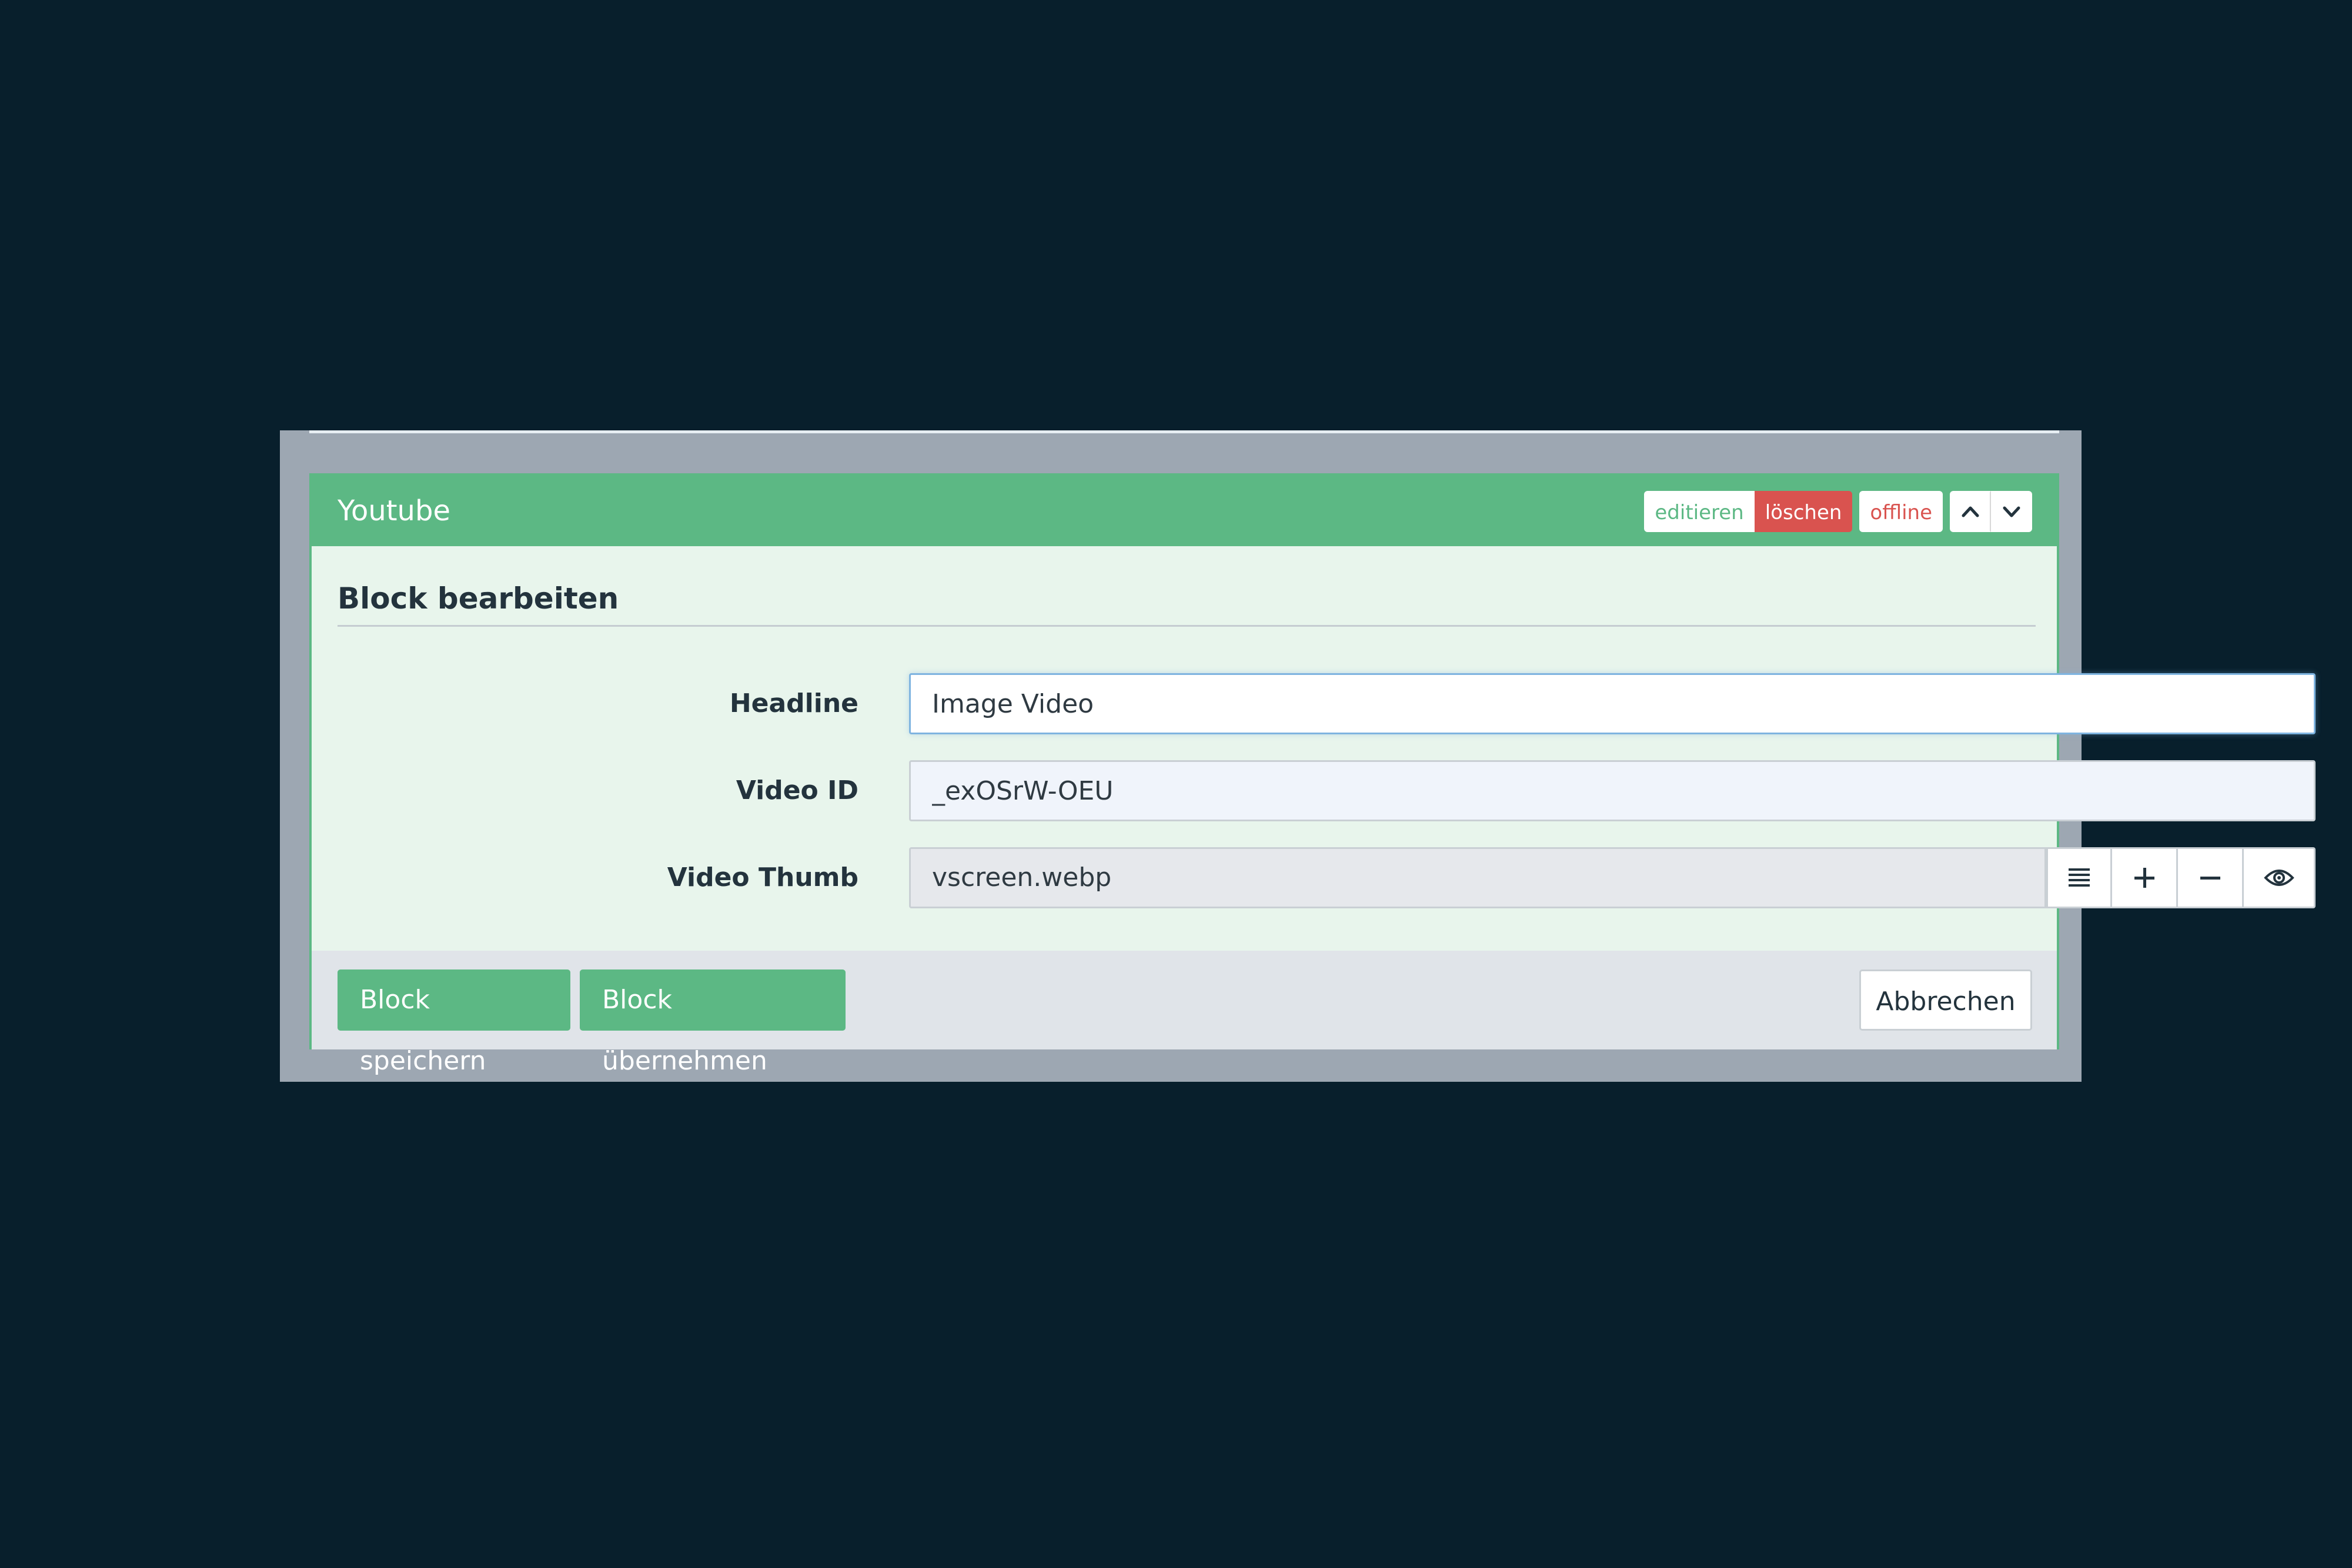  What do you see at coordinates (1612, 703) in the screenshot?
I see `headline-input` at bounding box center [1612, 703].